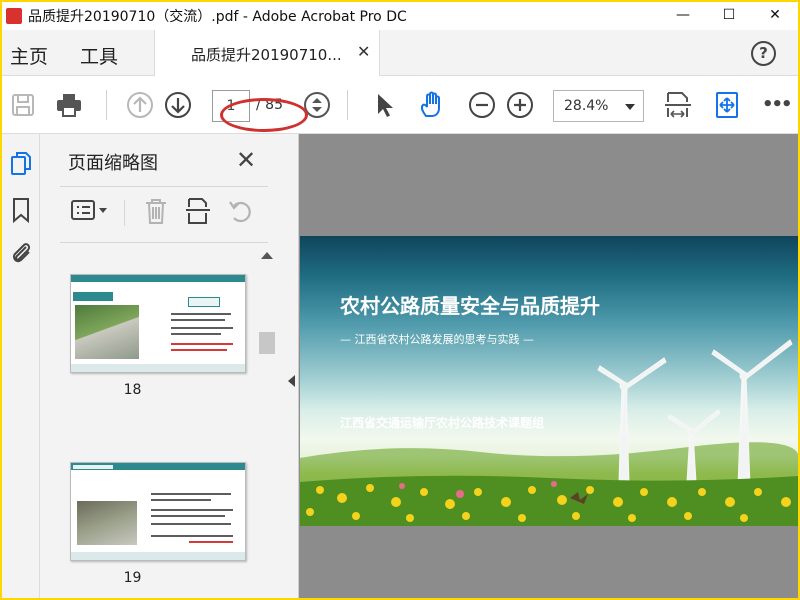  I want to click on window-close-button: ✕, so click(775, 16).